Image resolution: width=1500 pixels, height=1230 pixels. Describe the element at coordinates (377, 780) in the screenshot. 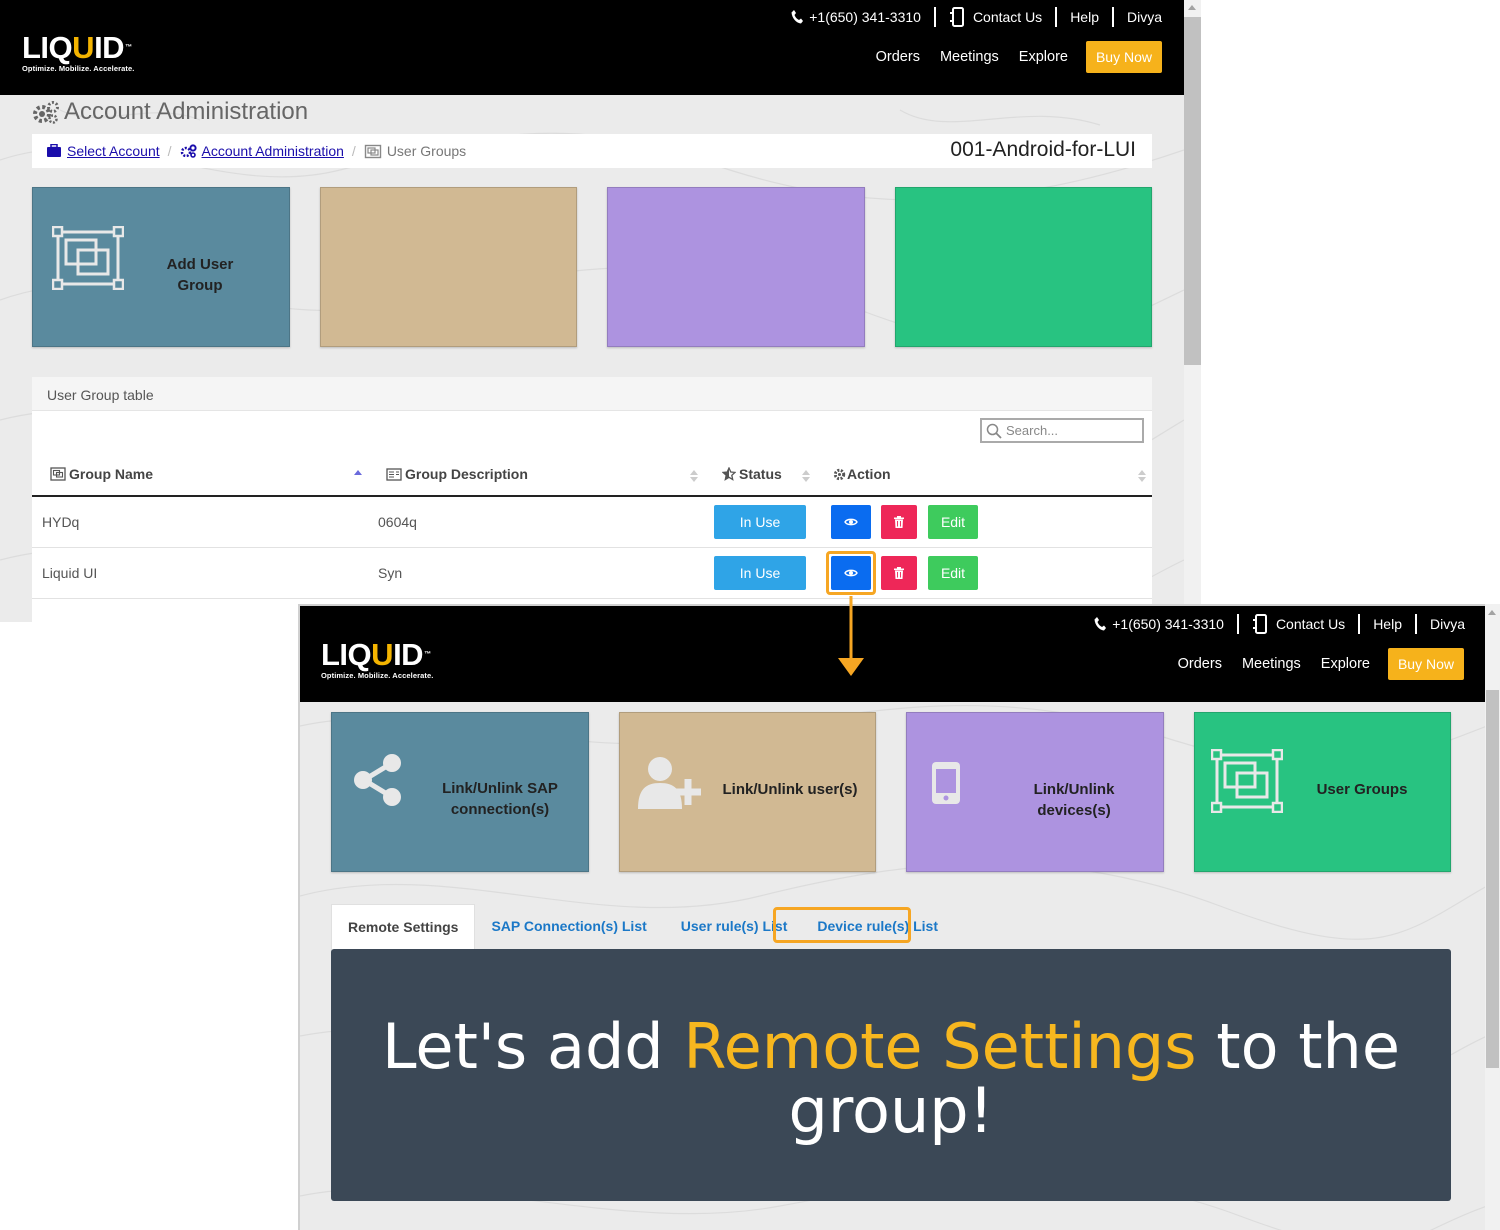

I see `share-icon` at that location.